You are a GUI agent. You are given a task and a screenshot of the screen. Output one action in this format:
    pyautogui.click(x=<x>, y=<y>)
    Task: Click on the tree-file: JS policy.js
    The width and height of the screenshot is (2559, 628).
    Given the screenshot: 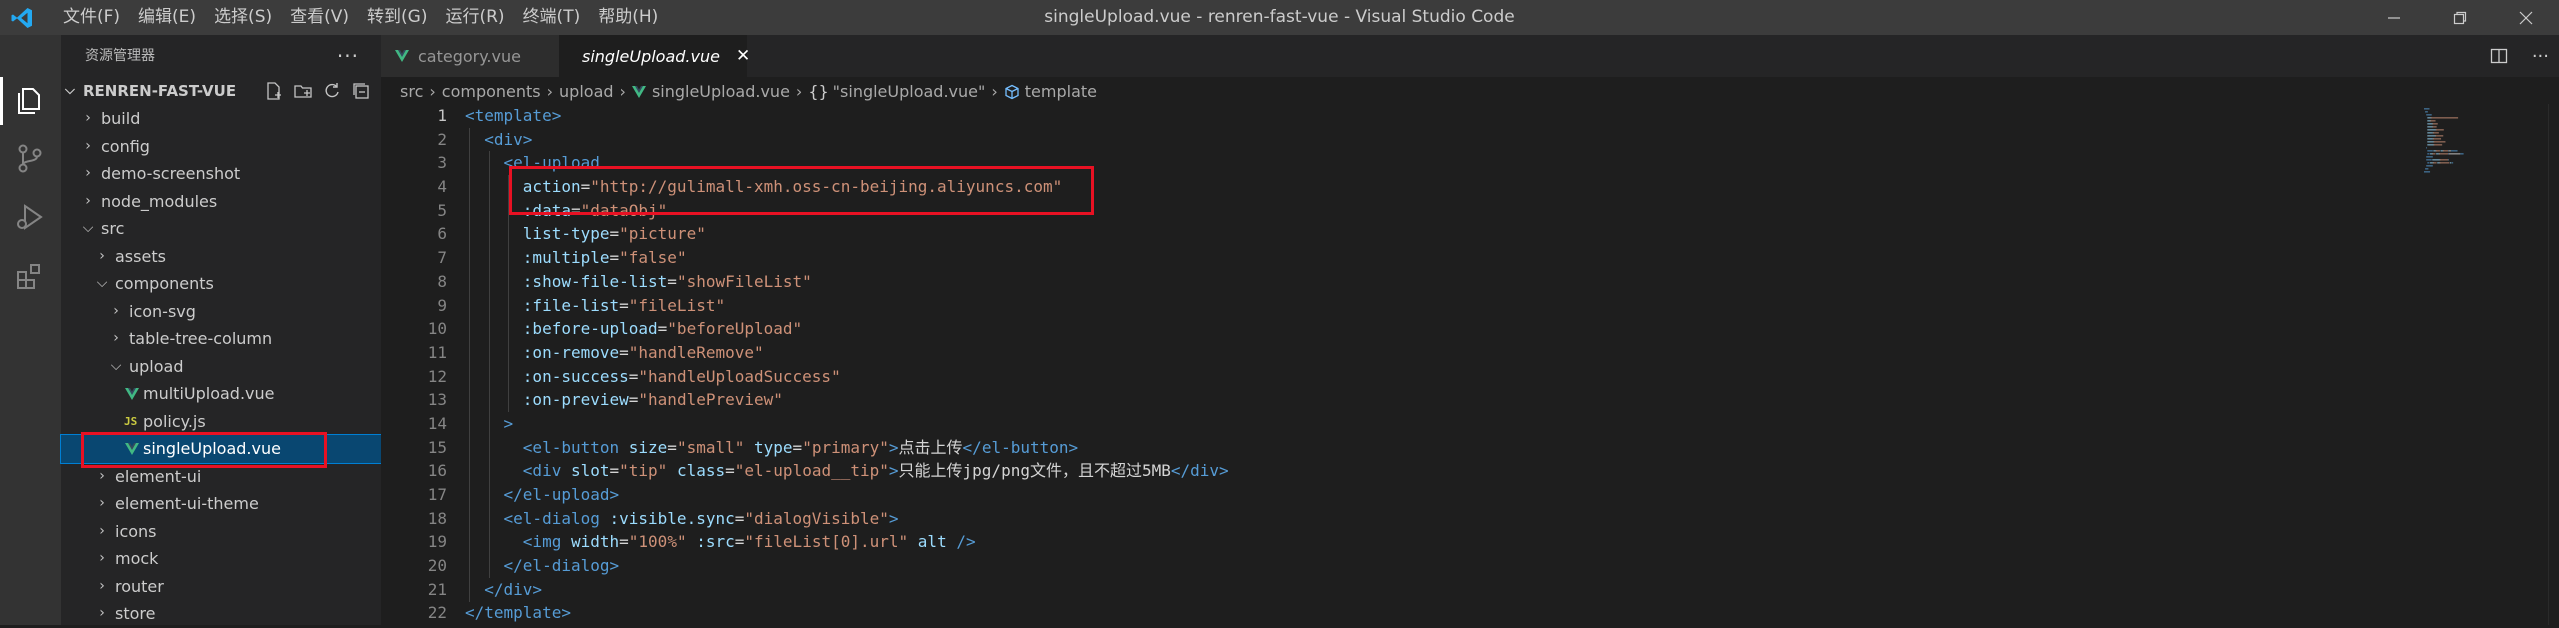 What is the action you would take?
    pyautogui.click(x=221, y=422)
    